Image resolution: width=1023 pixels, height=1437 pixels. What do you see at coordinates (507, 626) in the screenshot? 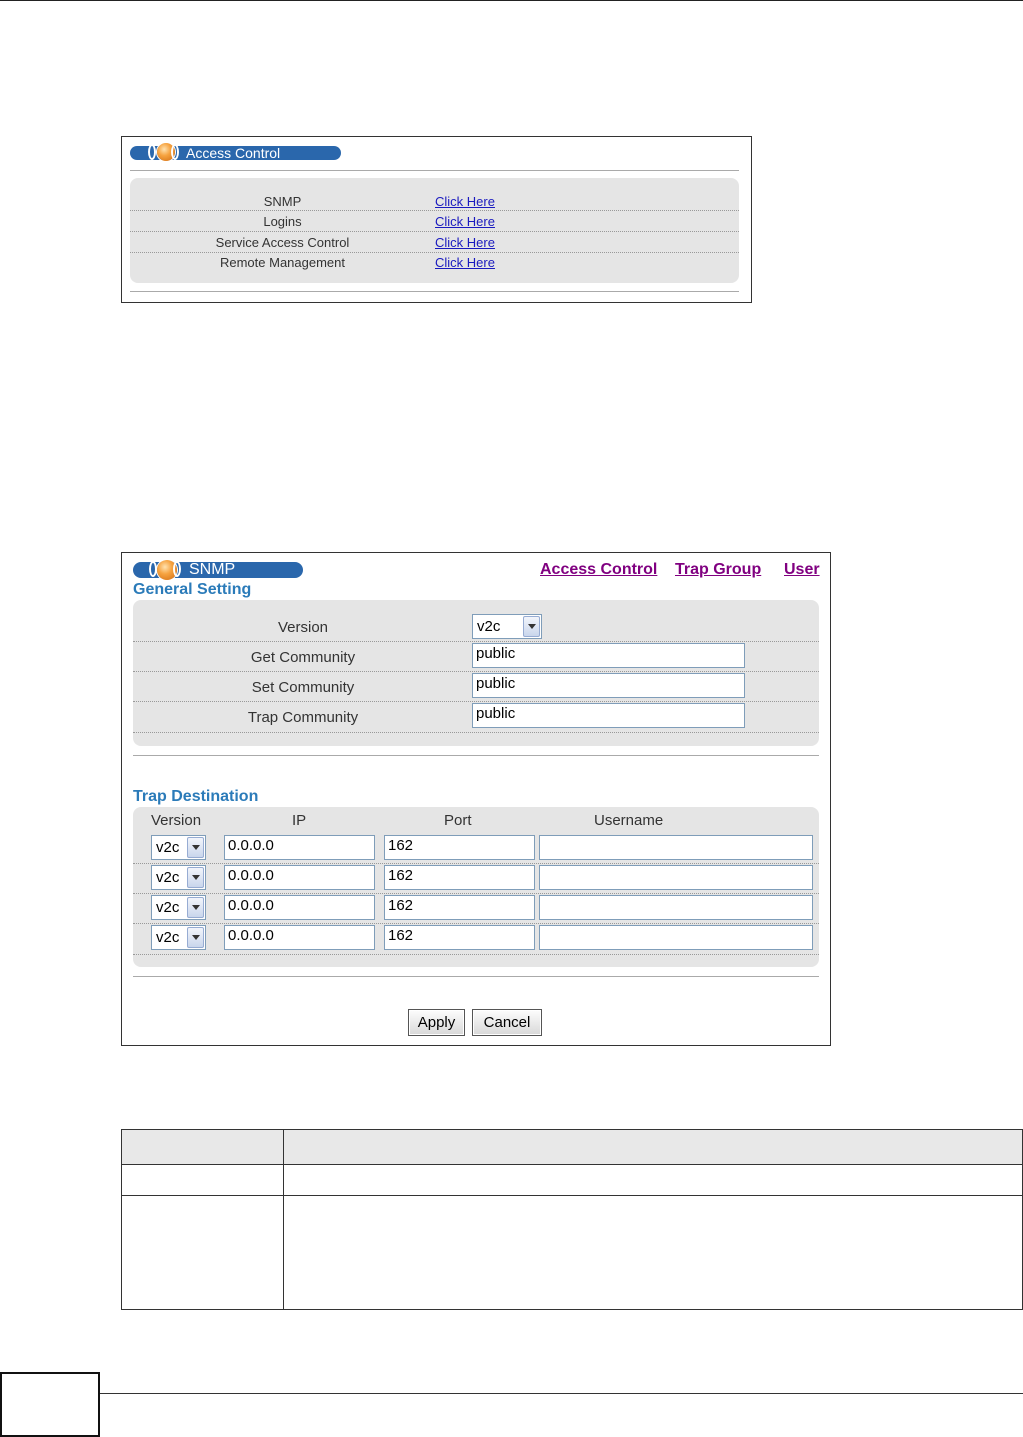
I see `general-version-select: v2c` at bounding box center [507, 626].